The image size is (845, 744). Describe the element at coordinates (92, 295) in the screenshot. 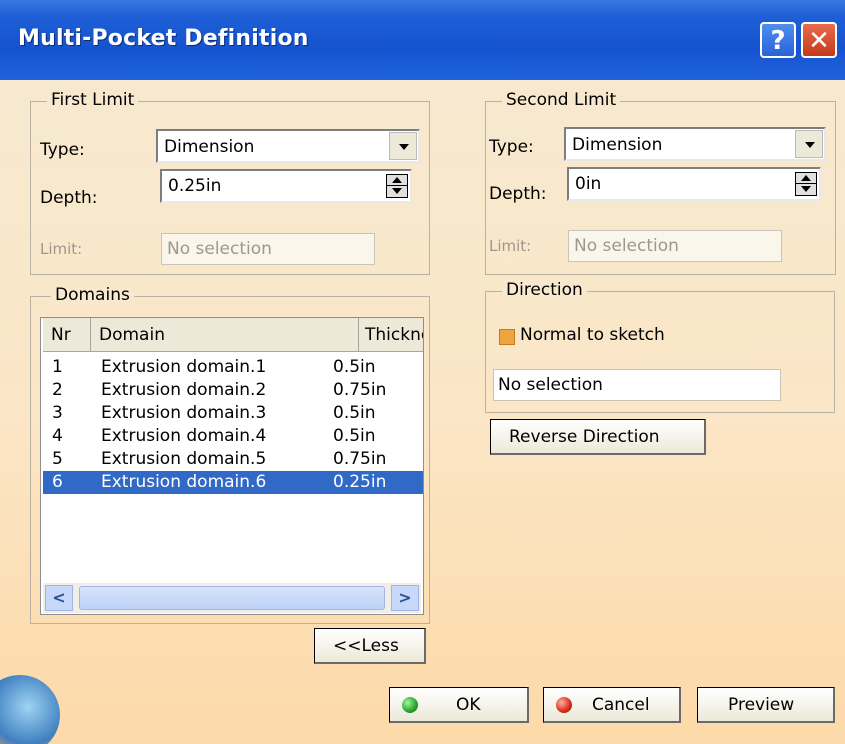

I see `domains-legend: Domains` at that location.